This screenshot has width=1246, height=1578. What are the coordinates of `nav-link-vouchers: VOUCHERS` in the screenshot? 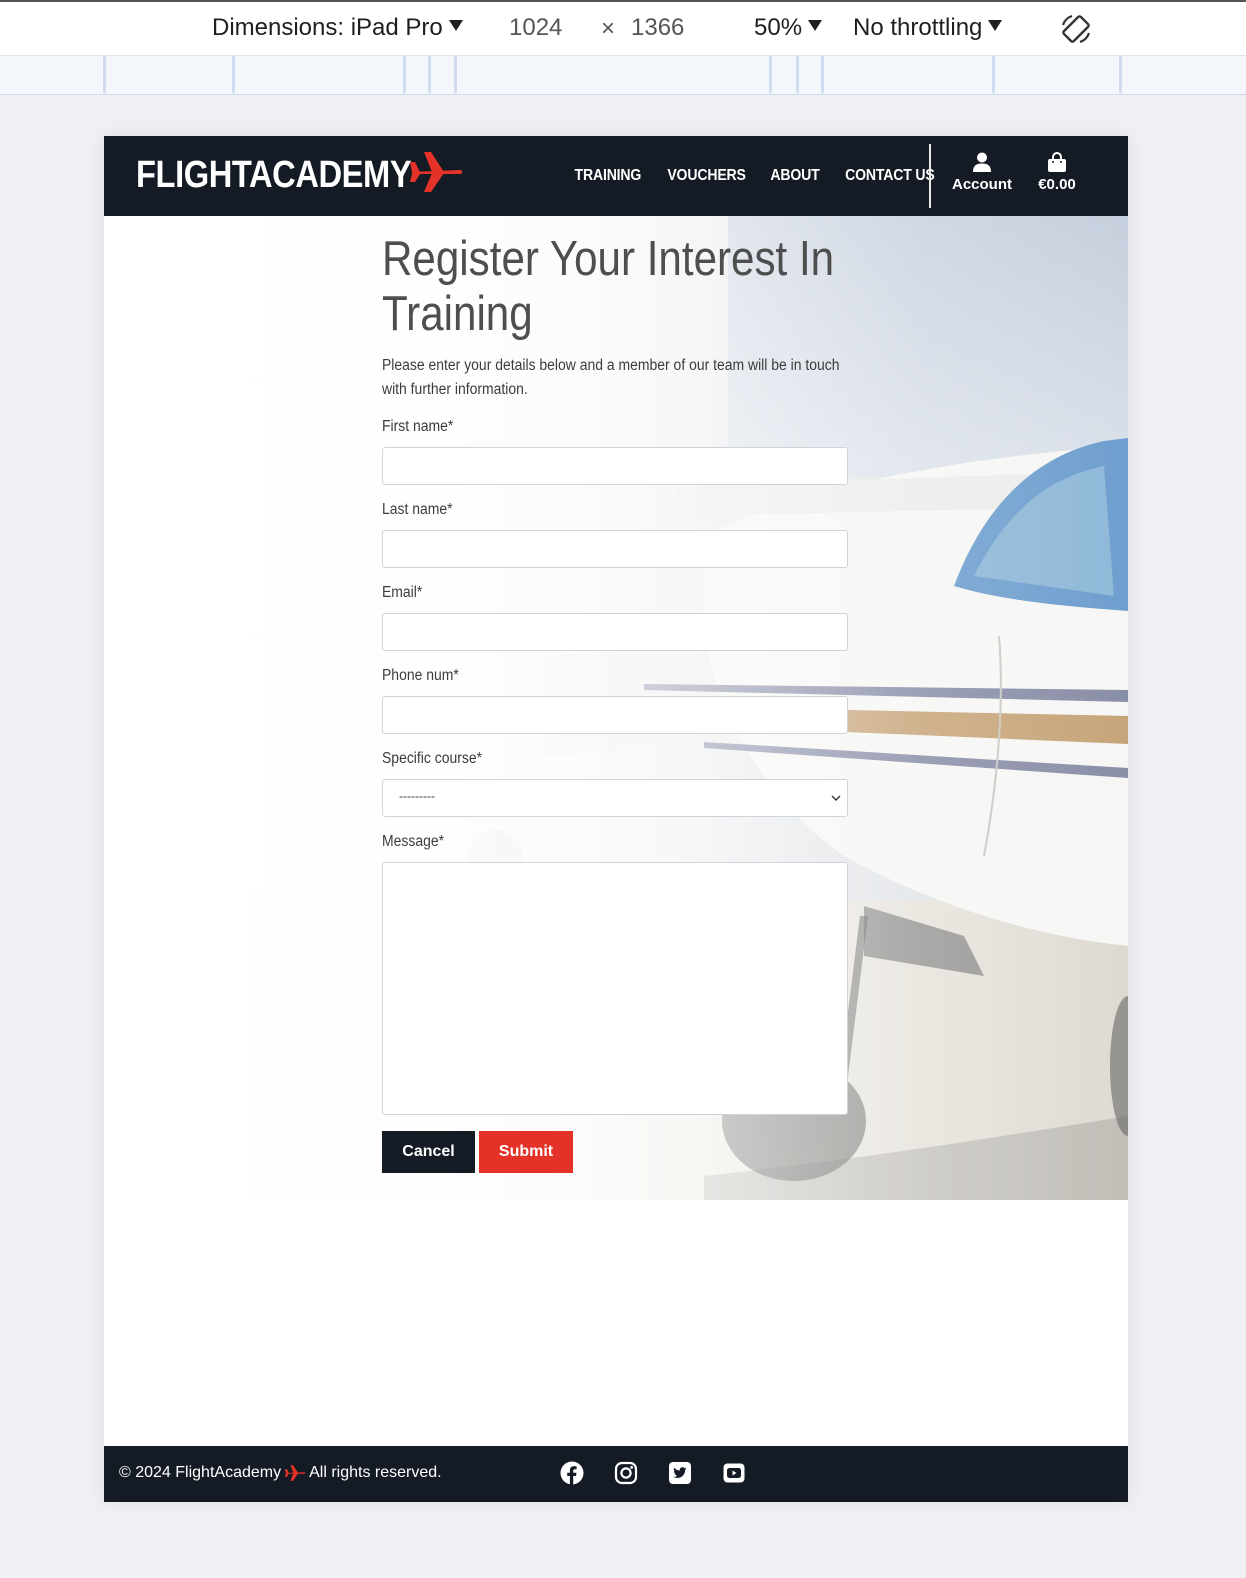 It's located at (706, 176).